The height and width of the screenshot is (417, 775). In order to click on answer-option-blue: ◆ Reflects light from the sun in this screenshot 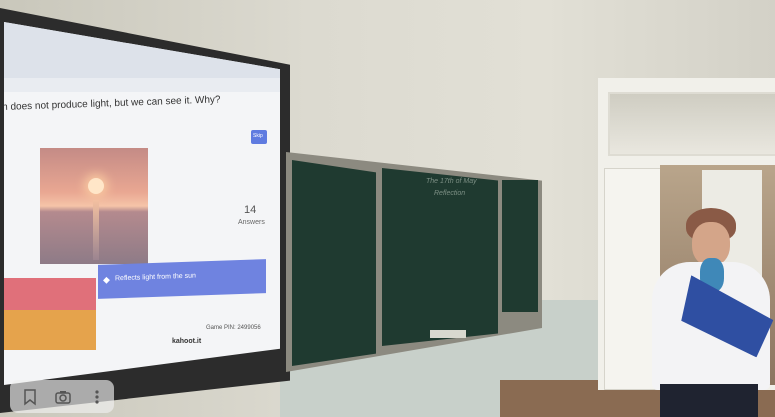, I will do `click(182, 279)`.